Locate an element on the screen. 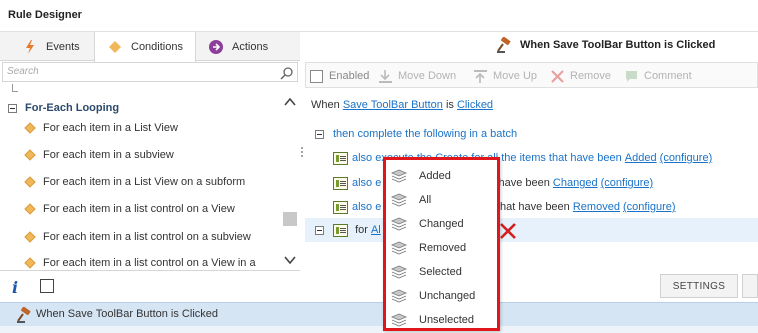 This screenshot has height=333, width=758. for-line: for Al is located at coordinates (348, 230).